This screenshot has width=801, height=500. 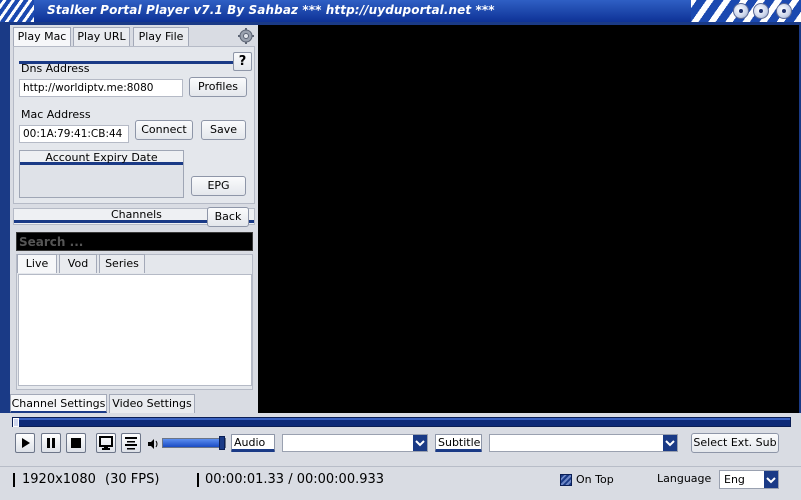 I want to click on account-expiry-box: Account Expiry Date, so click(x=101, y=174).